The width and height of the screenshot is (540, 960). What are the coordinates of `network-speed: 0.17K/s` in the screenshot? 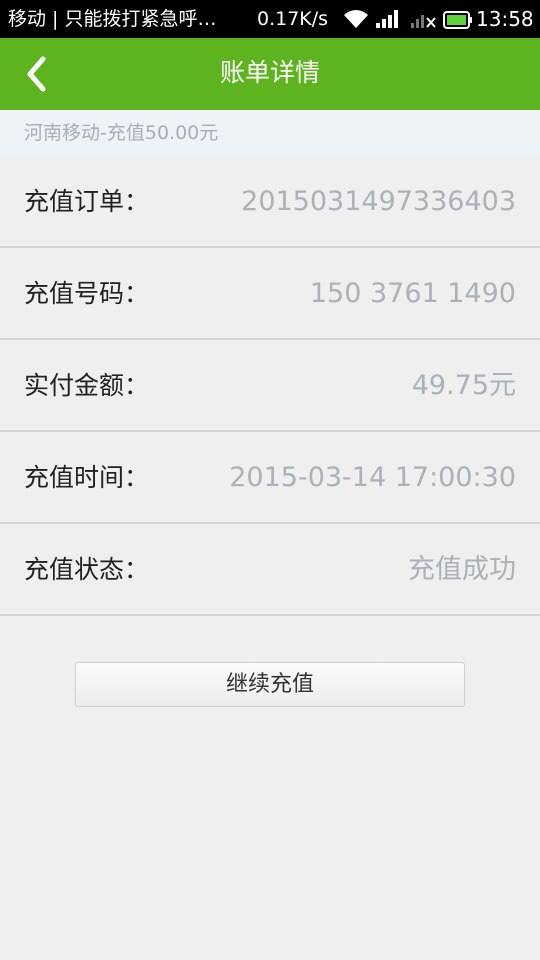 It's located at (293, 19).